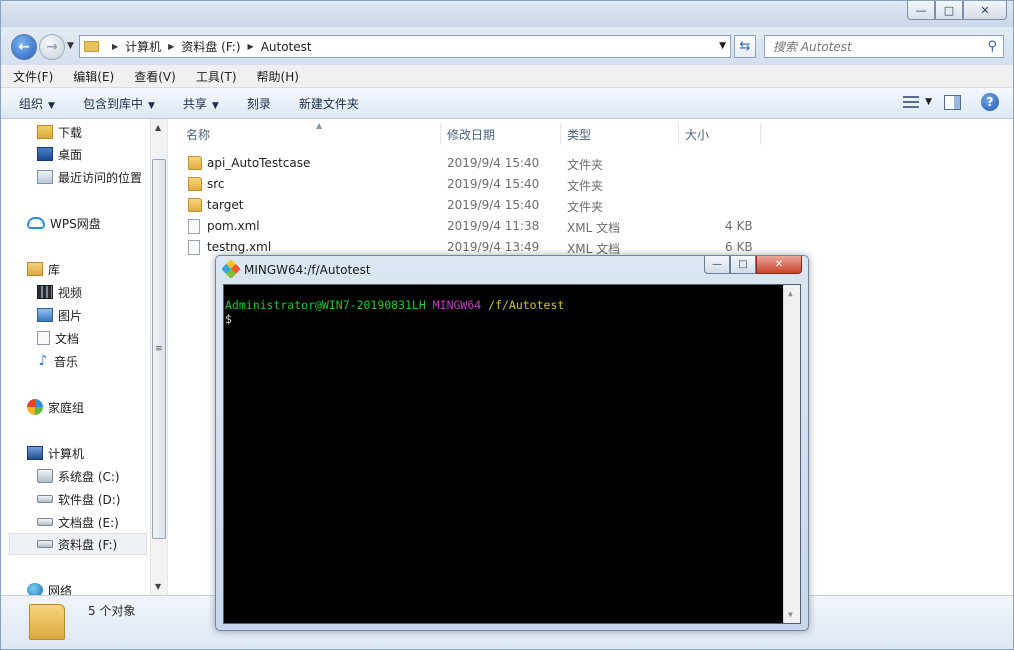 This screenshot has height=650, width=1014. I want to click on view-options-icon, so click(911, 102).